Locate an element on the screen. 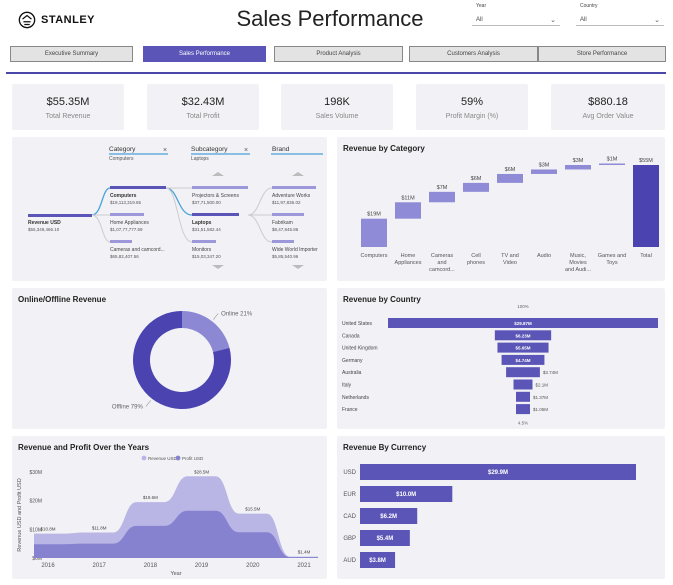 This screenshot has height=585, width=673. decomp-root-label: Revenue USD is located at coordinates (44, 223).